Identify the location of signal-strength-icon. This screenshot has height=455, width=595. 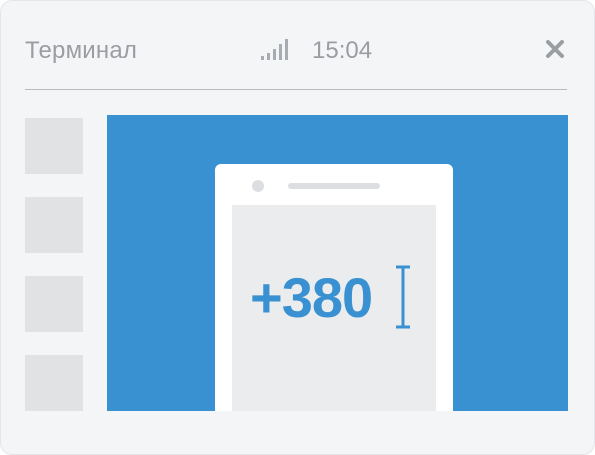
(274, 49).